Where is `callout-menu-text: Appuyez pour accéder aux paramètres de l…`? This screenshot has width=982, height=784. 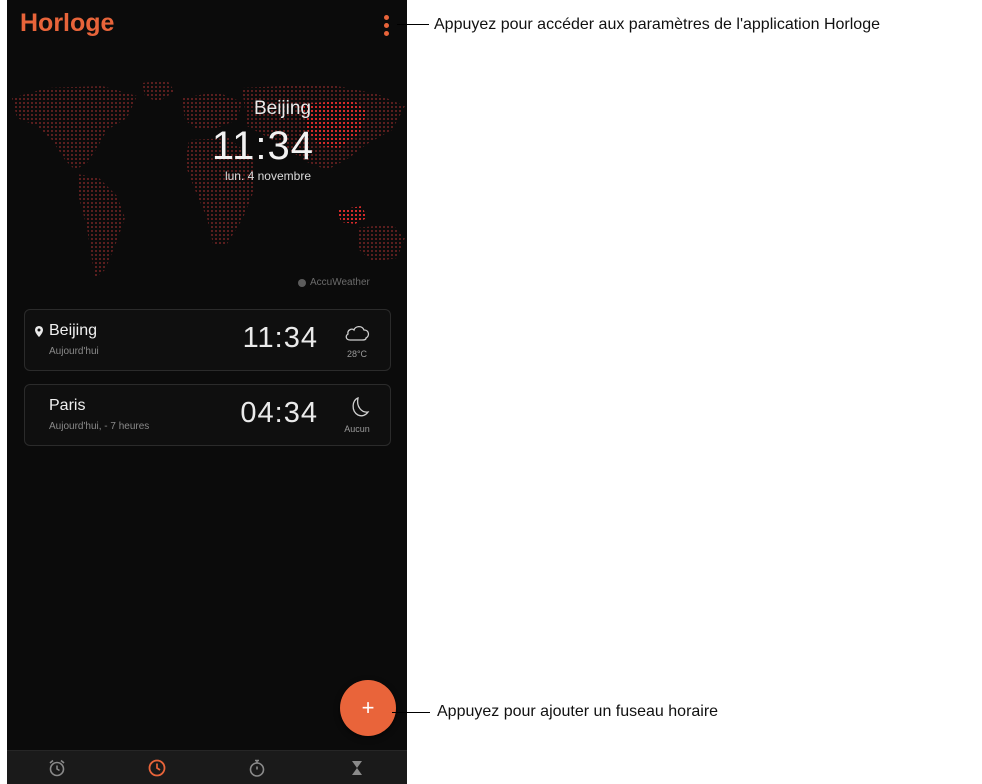 callout-menu-text: Appuyez pour accéder aux paramètres de l… is located at coordinates (657, 24).